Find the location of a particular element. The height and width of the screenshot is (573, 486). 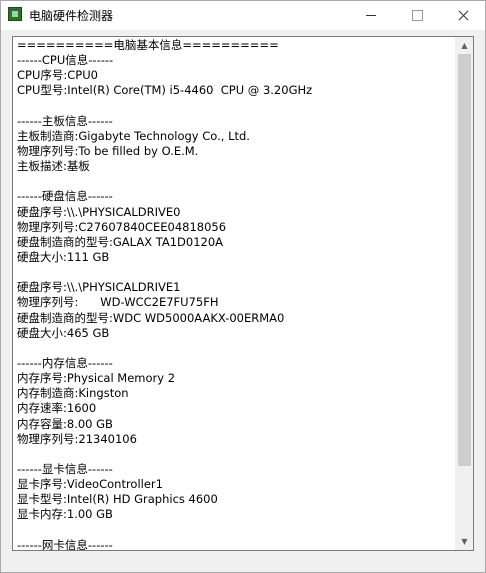

text-line: ------网卡信息------ is located at coordinates (65, 544).